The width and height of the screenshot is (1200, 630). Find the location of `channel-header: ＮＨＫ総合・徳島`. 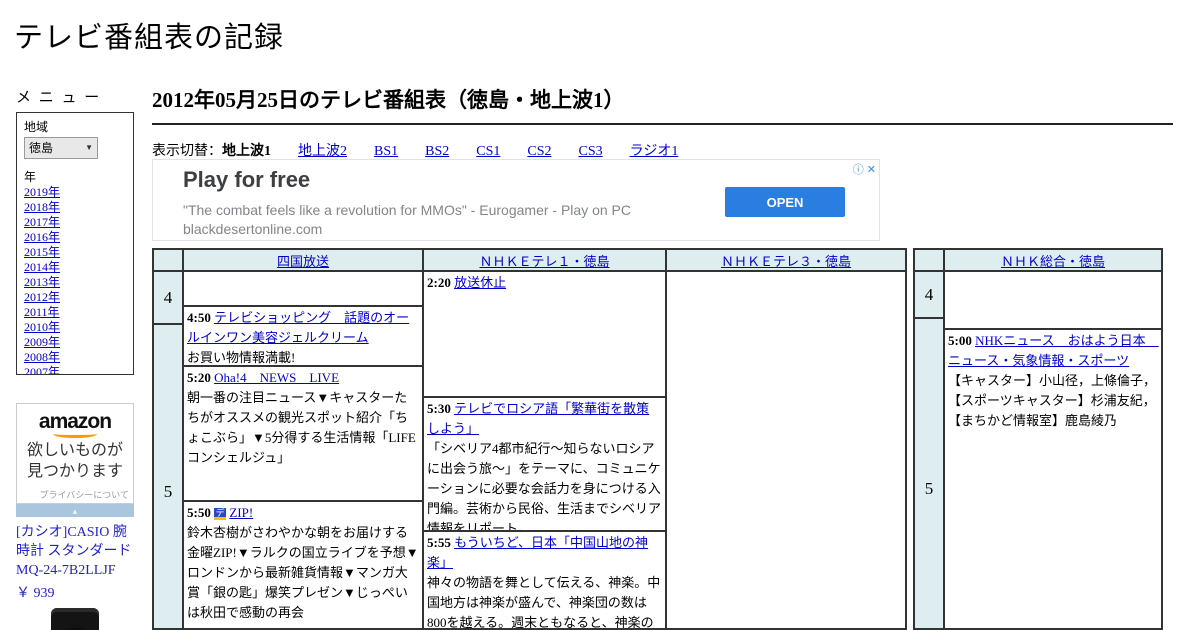

channel-header: ＮＨＫ総合・徳島 is located at coordinates (1053, 261).